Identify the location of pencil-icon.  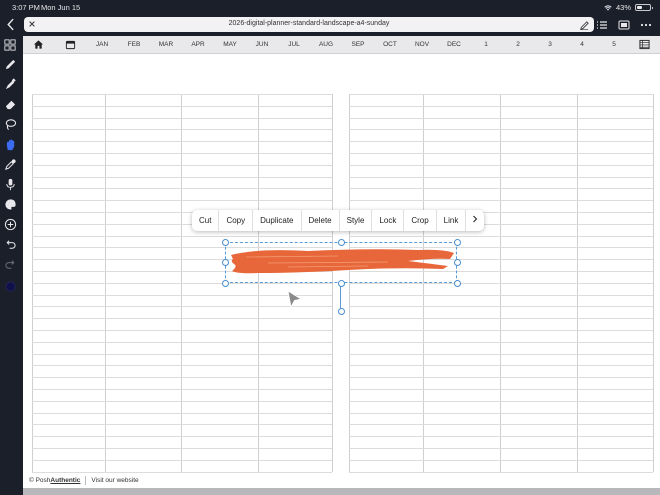
(584, 25).